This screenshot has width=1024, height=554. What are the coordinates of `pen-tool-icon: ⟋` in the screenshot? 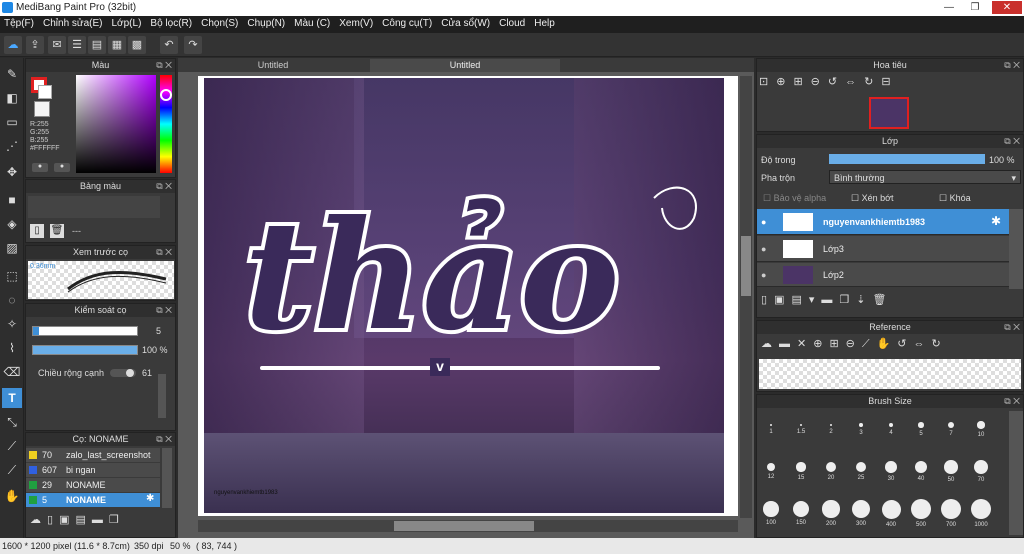 It's located at (12, 470).